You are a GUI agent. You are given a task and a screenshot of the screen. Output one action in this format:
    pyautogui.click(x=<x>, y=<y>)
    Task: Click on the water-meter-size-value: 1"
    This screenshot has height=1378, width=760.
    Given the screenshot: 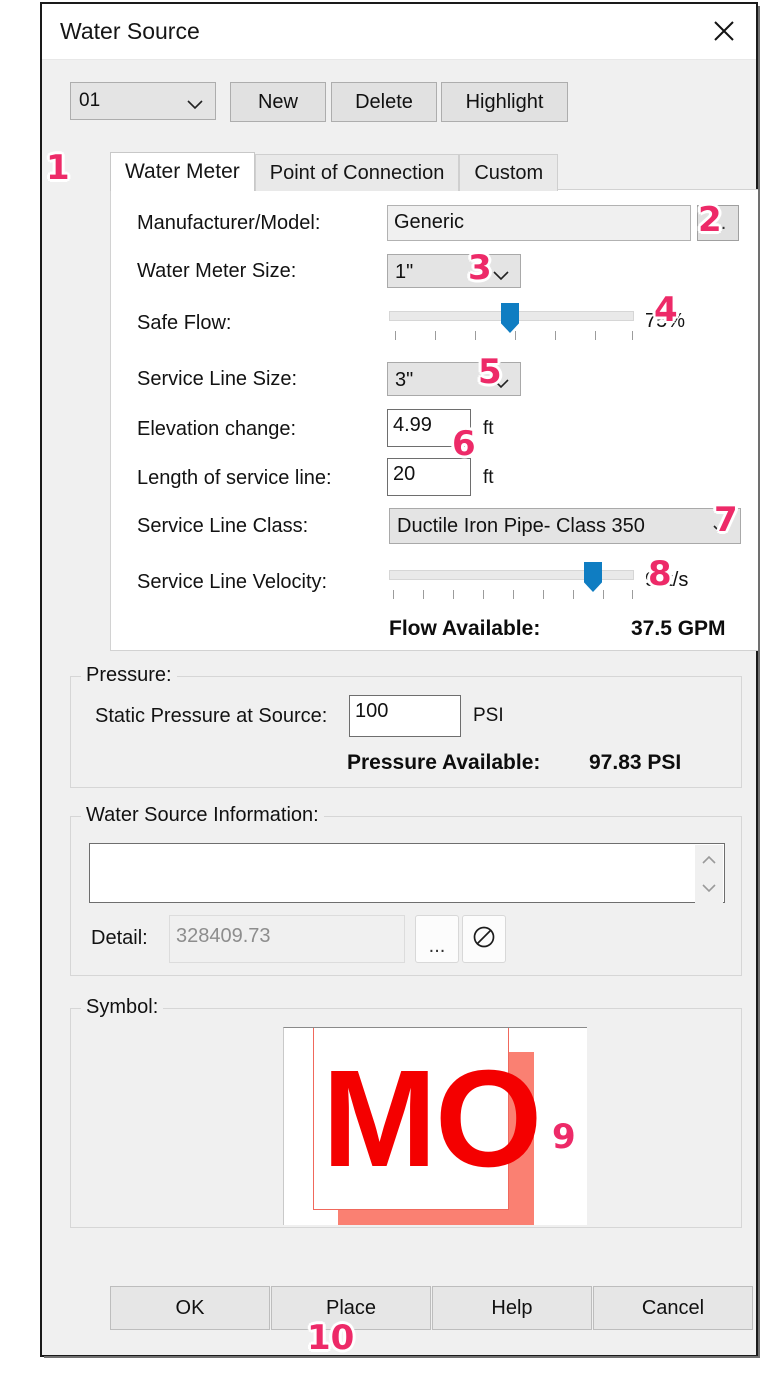 What is the action you would take?
    pyautogui.click(x=404, y=272)
    